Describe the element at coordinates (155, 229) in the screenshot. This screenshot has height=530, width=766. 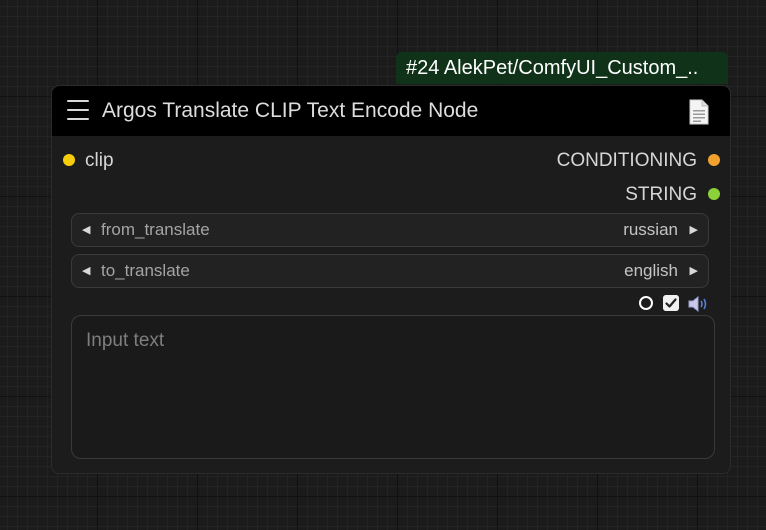
I see `from-translate-name: from_translate` at that location.